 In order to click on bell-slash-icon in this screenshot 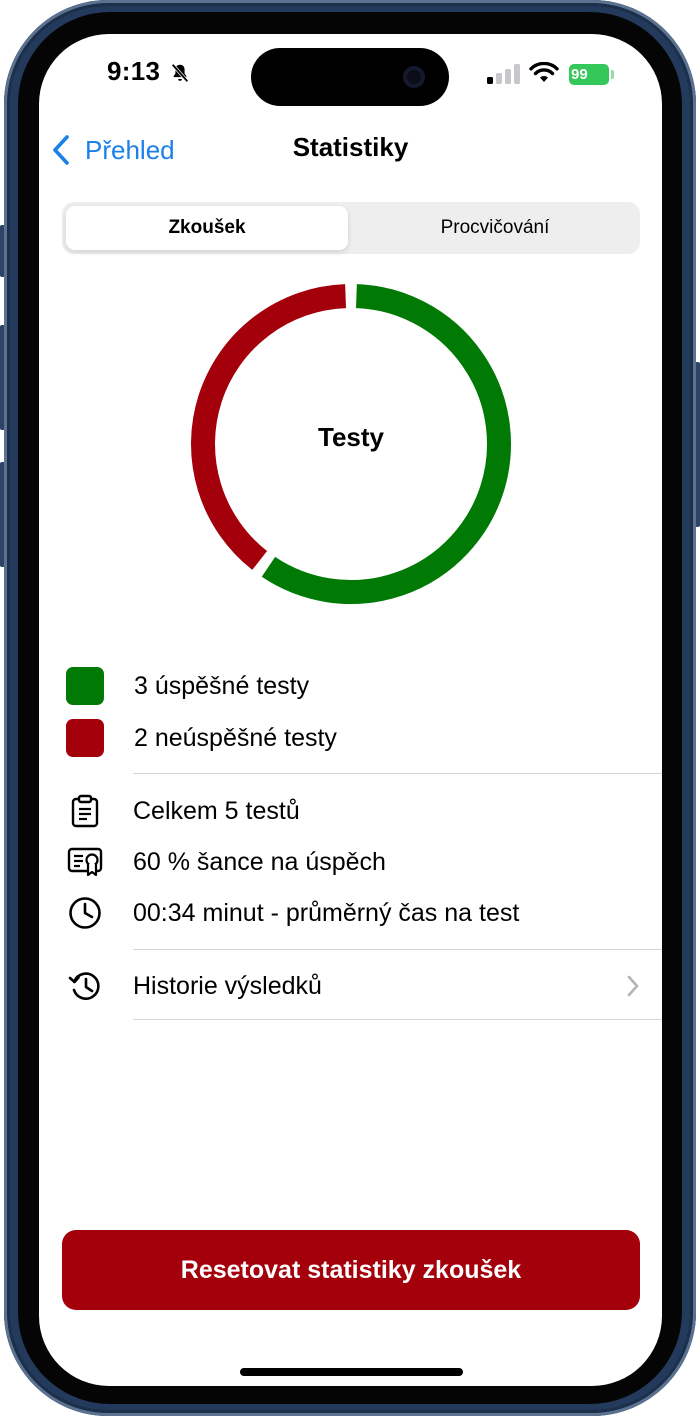, I will do `click(180, 73)`.